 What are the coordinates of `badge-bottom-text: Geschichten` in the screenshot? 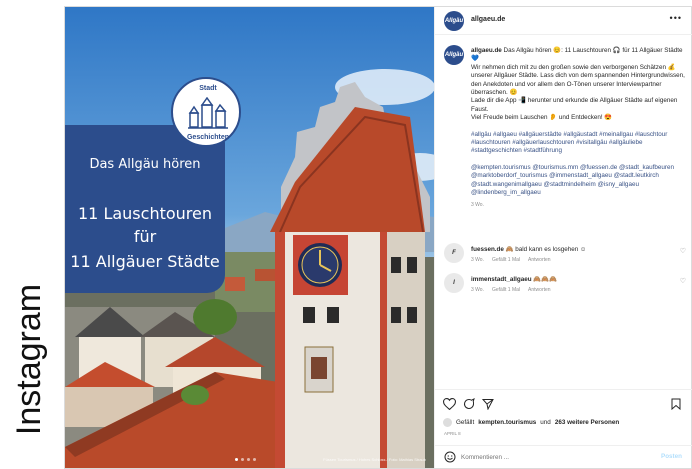 It's located at (207, 137).